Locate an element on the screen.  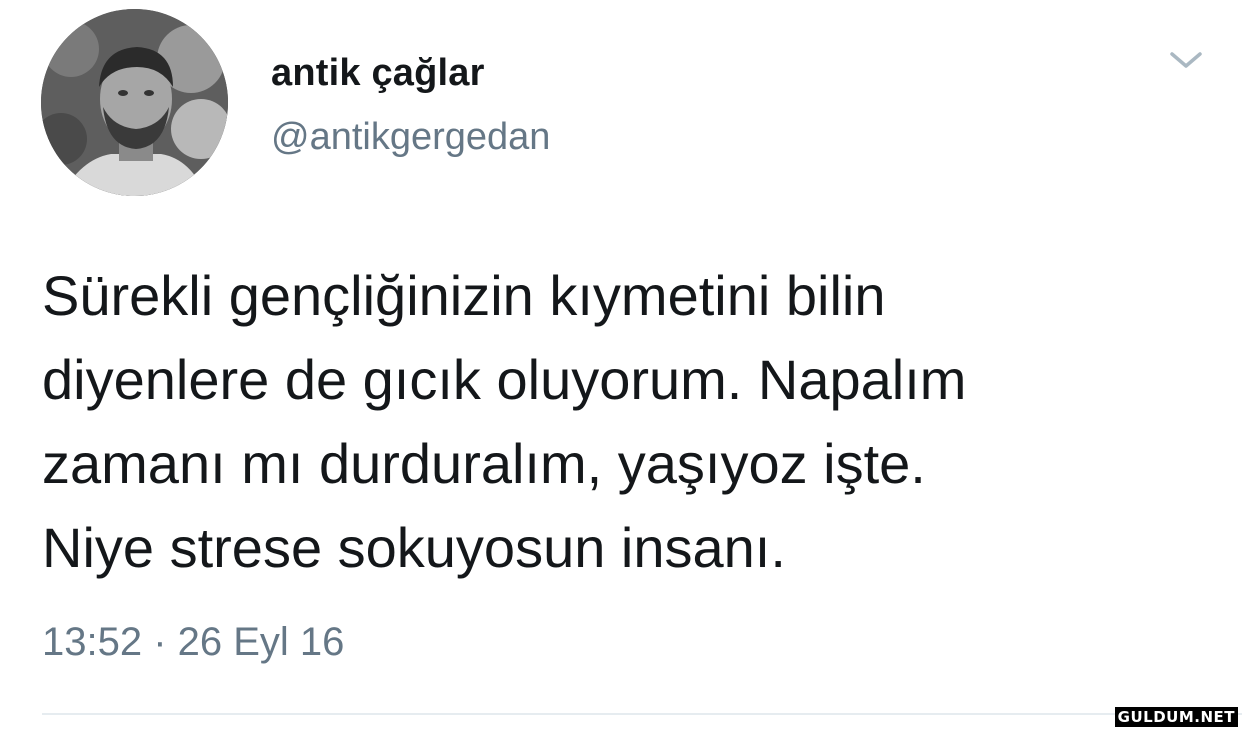
tweet-line: Niye strese sokuyosun insanı. is located at coordinates (414, 547).